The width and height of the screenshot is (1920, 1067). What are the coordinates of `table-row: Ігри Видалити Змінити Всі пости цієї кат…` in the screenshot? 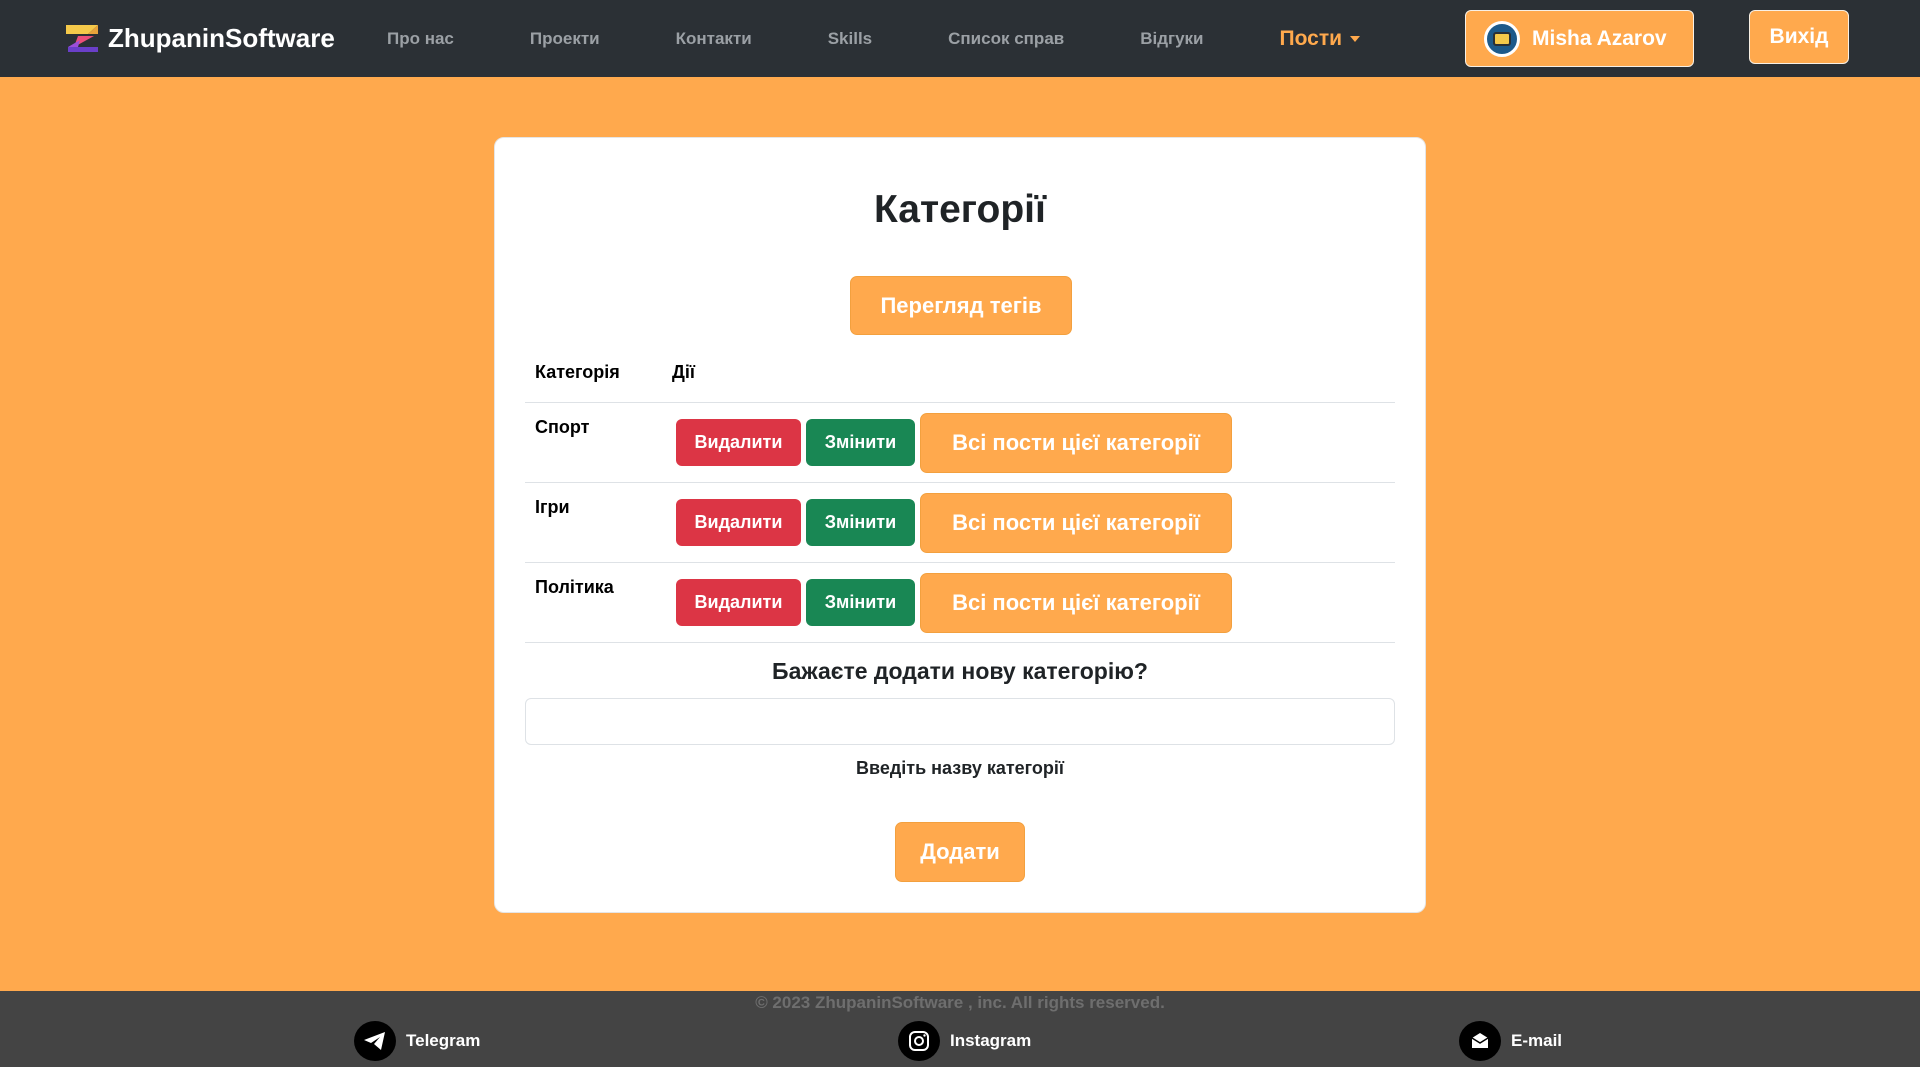 It's located at (960, 523).